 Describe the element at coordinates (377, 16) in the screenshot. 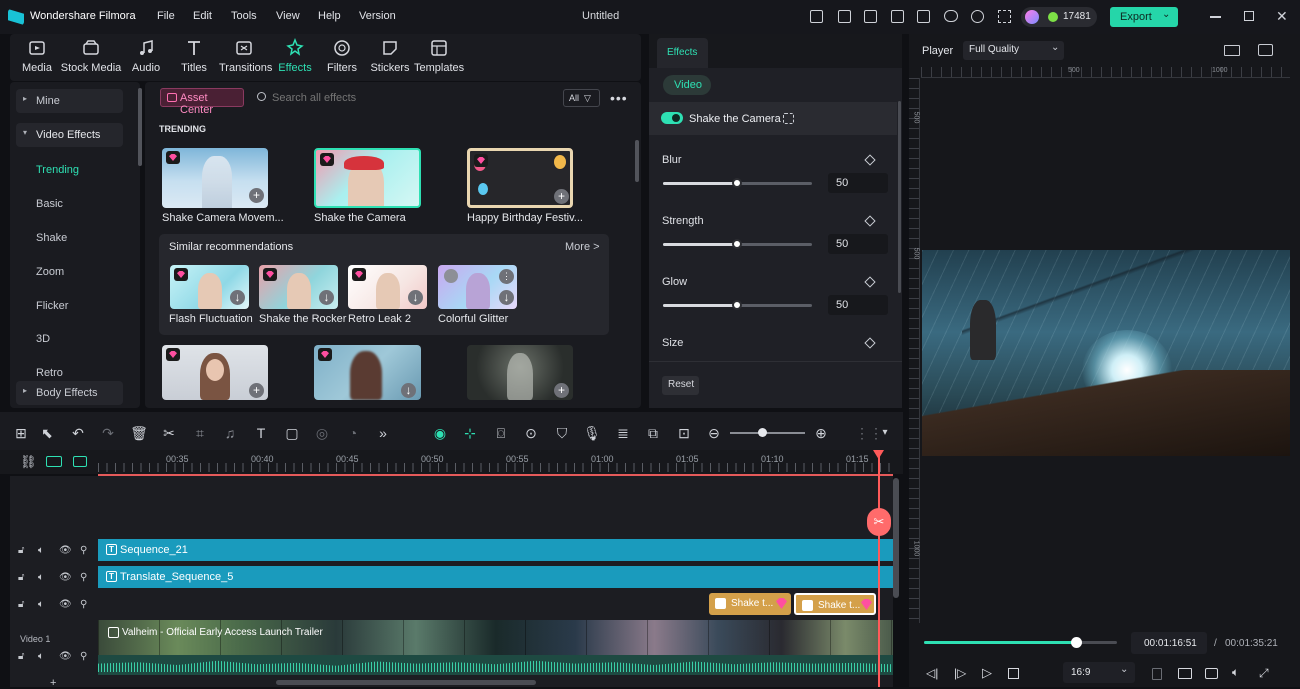

I see `menu-version: Version` at that location.